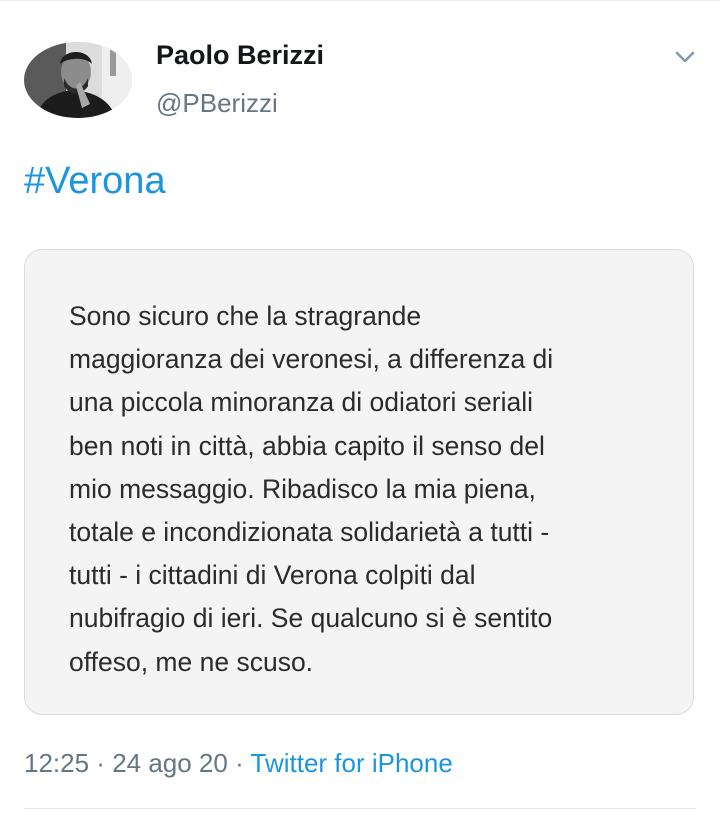 The height and width of the screenshot is (817, 720). Describe the element at coordinates (360, 0) in the screenshot. I see `top-divider` at that location.